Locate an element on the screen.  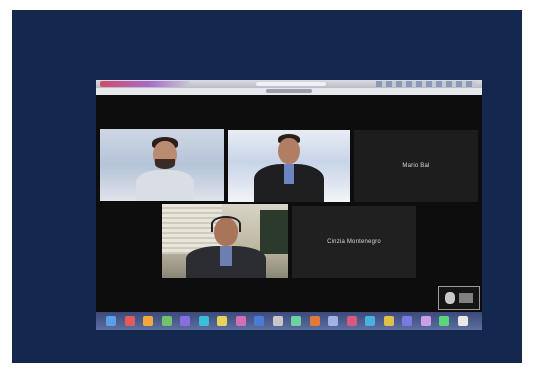
participant-tile-5: Cinzia Montenegro is located at coordinates (354, 242).